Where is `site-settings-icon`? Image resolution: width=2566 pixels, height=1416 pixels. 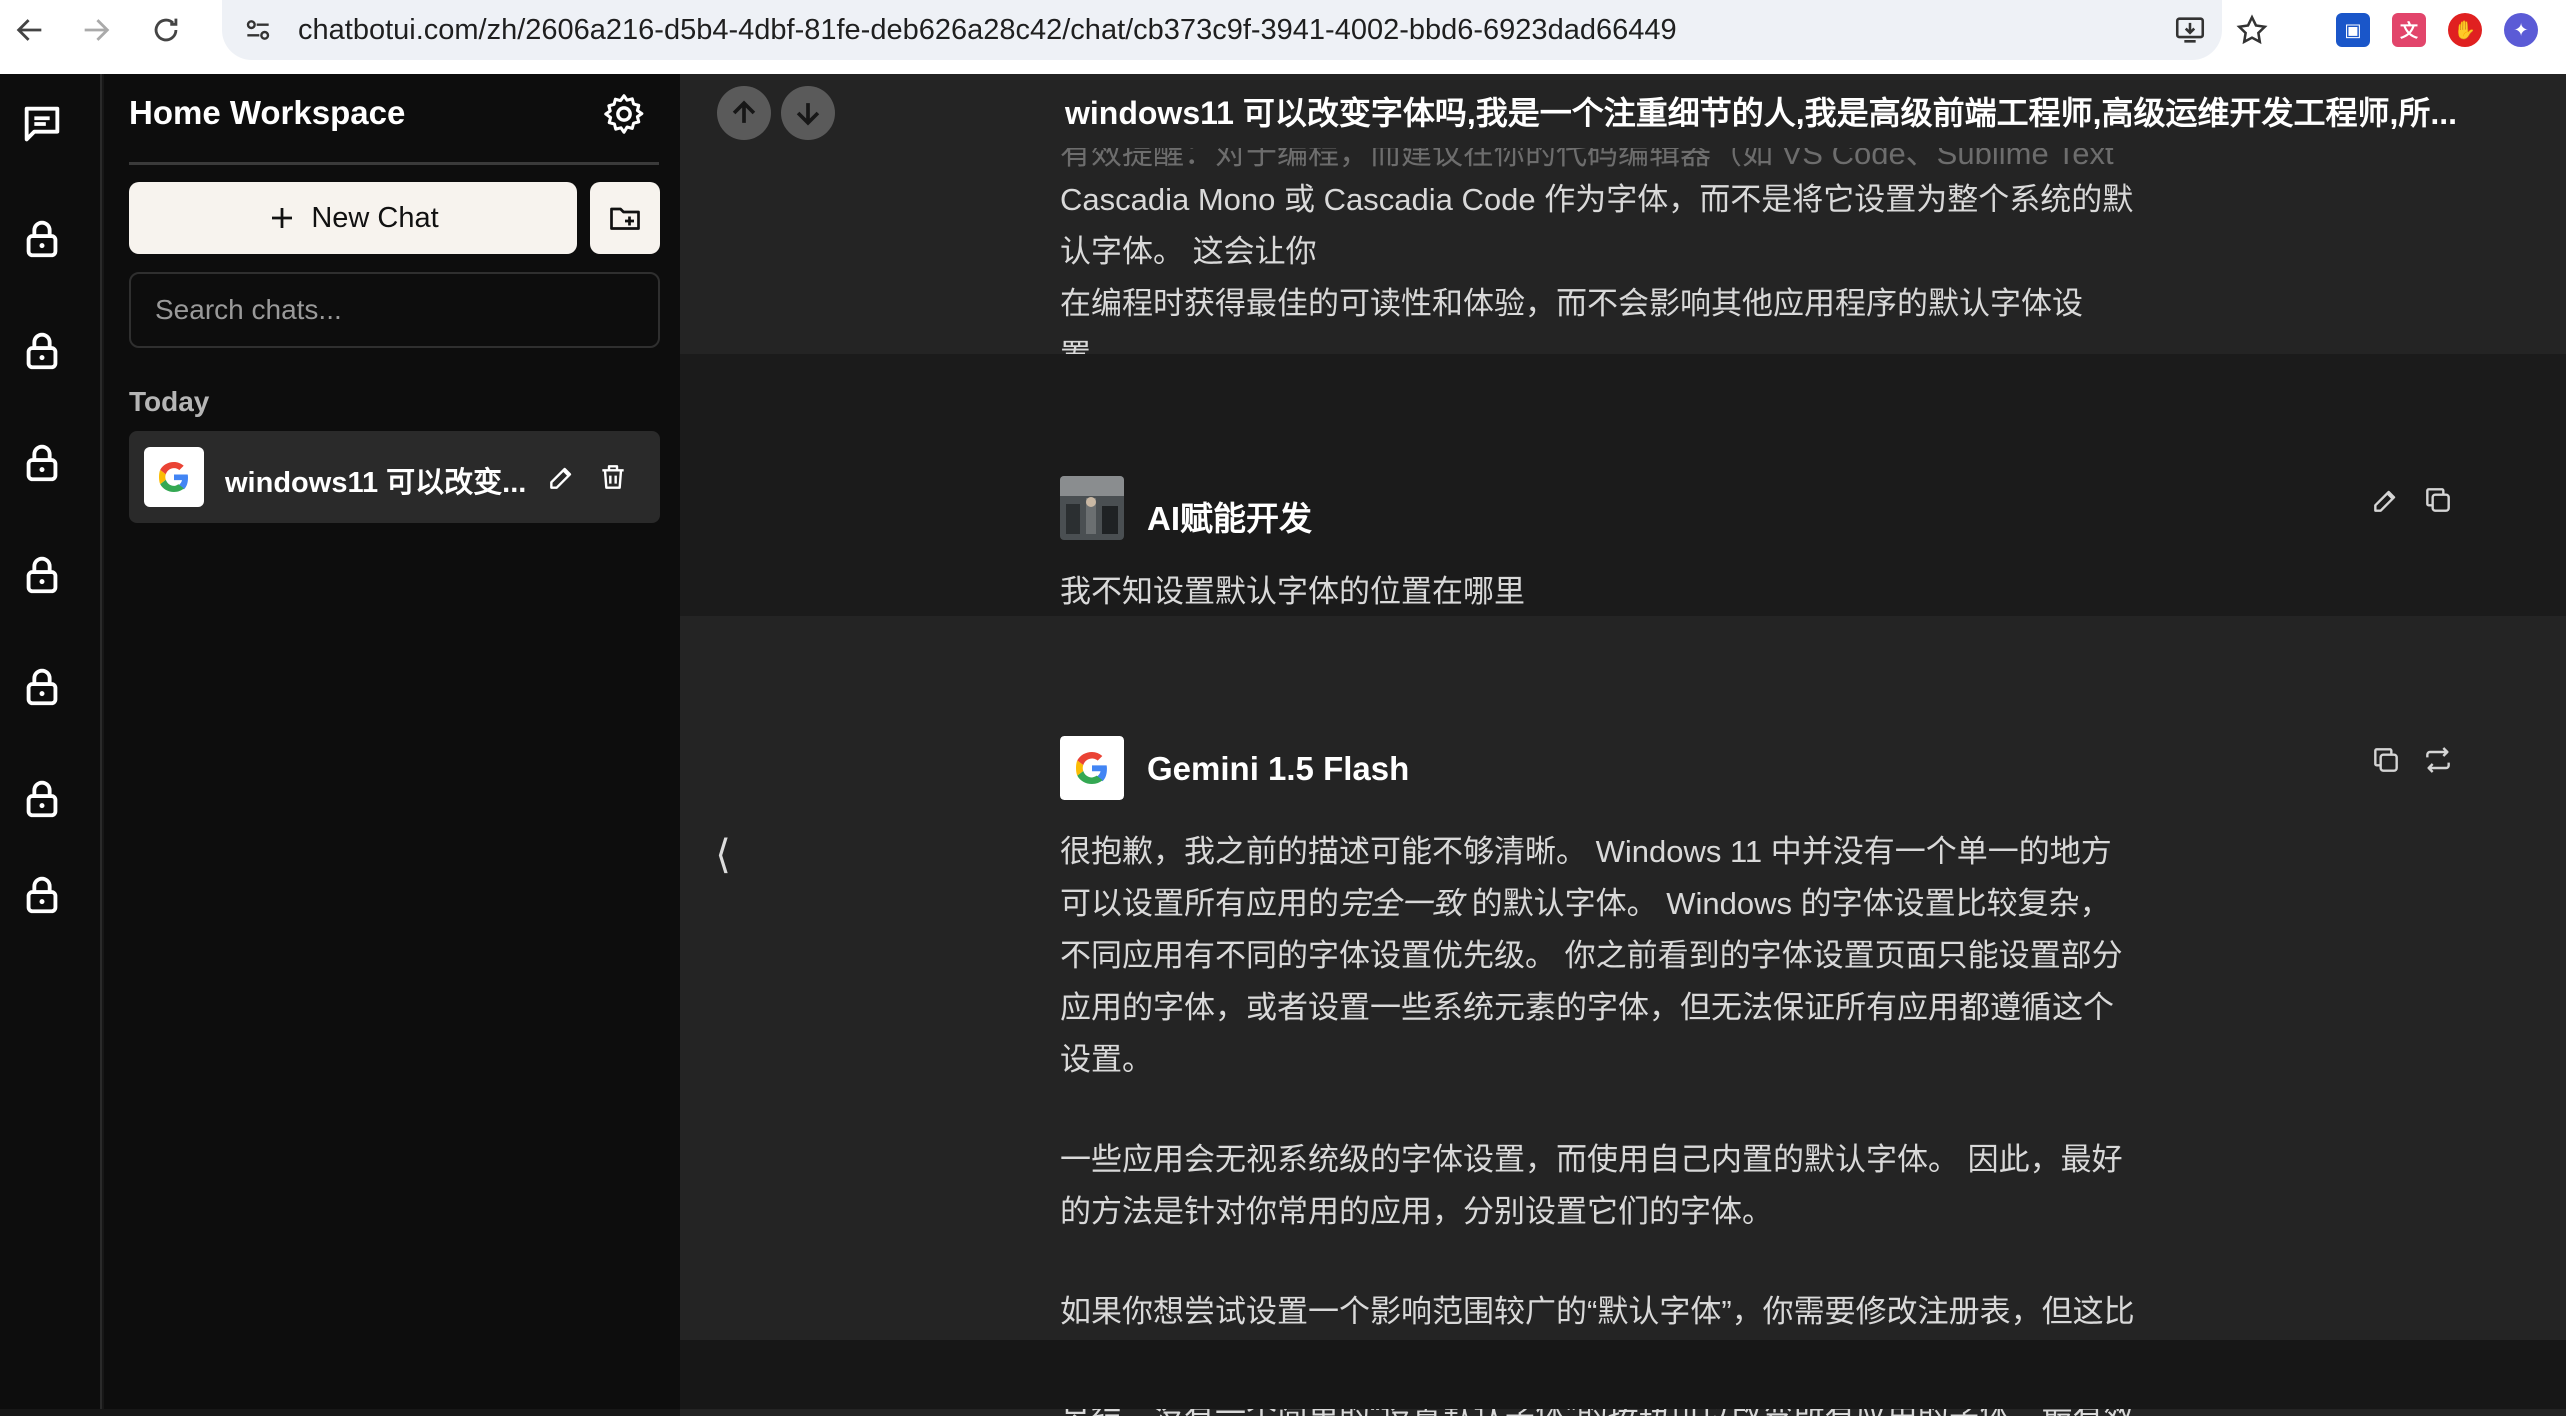
site-settings-icon is located at coordinates (258, 30).